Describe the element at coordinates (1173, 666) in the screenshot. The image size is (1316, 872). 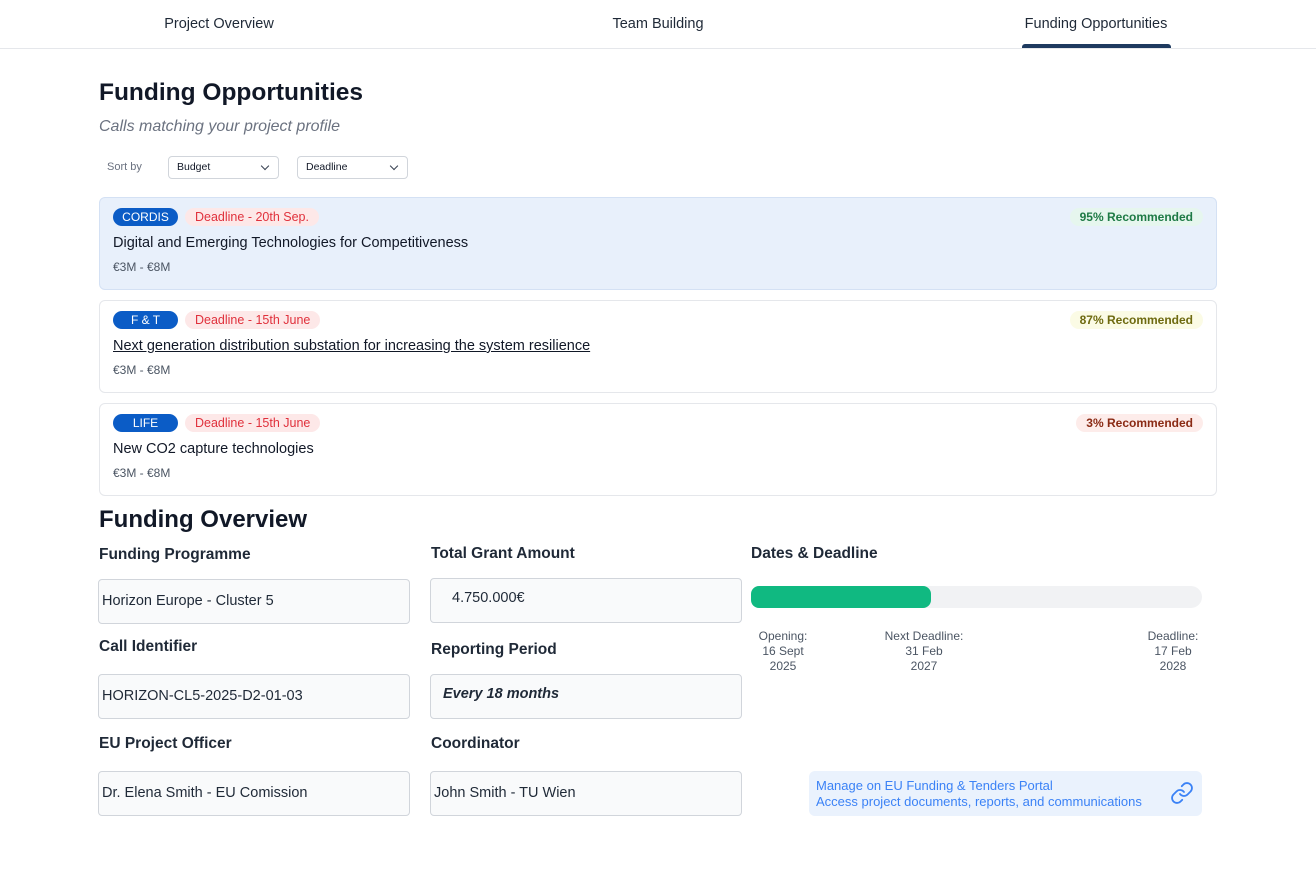
I see `final-deadline-year: 2028` at that location.